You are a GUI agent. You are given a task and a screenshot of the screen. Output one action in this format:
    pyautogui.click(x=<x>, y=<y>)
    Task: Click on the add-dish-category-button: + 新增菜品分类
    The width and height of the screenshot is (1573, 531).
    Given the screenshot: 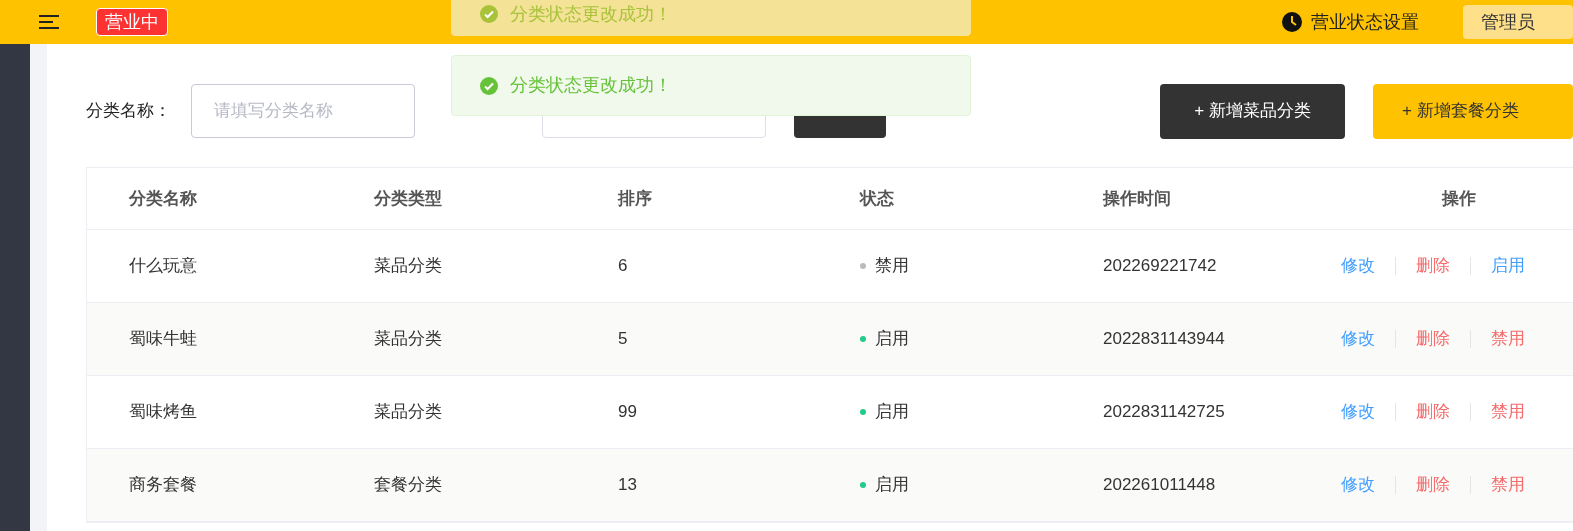 What is the action you would take?
    pyautogui.click(x=1252, y=111)
    